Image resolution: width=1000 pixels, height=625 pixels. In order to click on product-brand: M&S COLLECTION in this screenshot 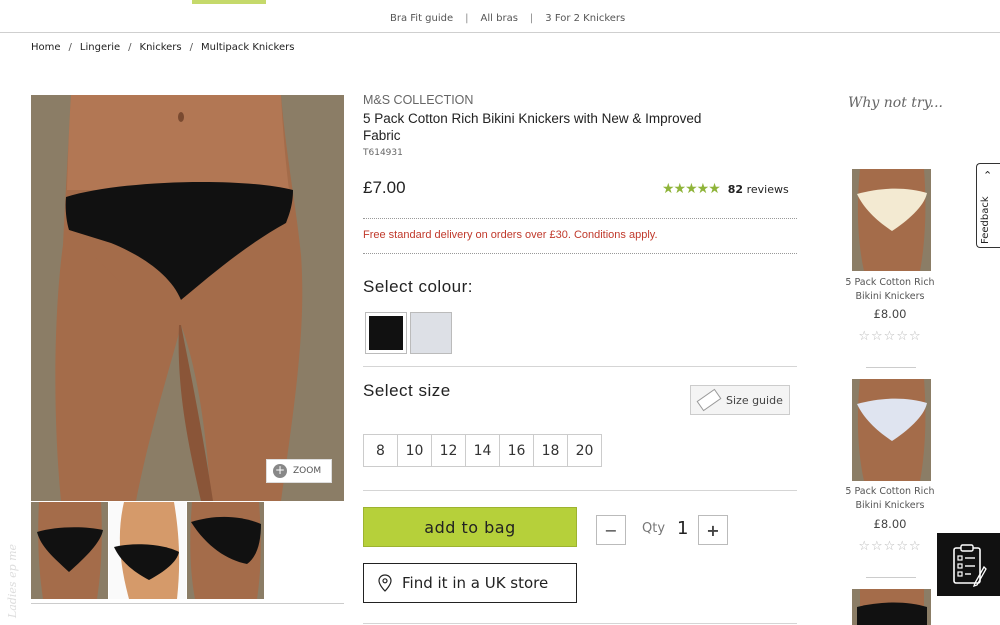, I will do `click(418, 100)`.